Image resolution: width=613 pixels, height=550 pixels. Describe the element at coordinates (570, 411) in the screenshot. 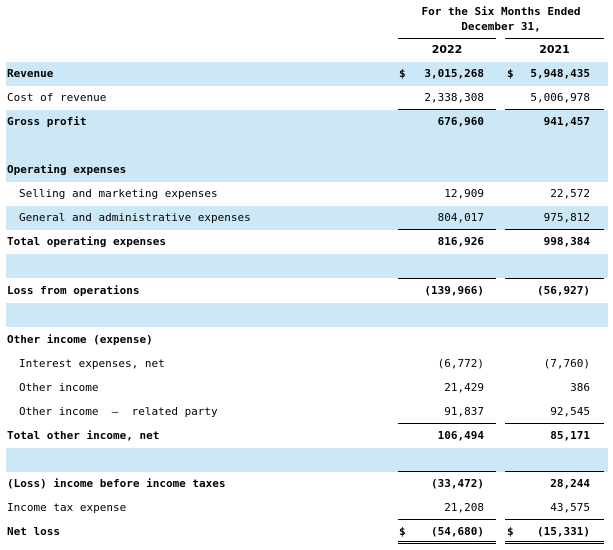

I see `value-2021: 92,545` at that location.